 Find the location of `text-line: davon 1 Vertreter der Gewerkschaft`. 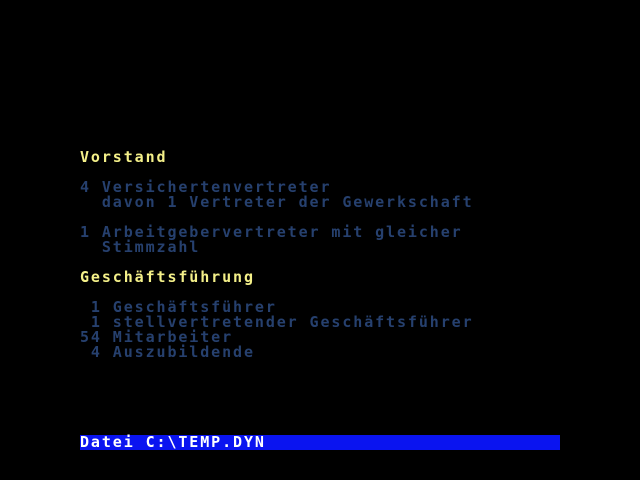

text-line: davon 1 Vertreter der Gewerkschaft is located at coordinates (277, 202).